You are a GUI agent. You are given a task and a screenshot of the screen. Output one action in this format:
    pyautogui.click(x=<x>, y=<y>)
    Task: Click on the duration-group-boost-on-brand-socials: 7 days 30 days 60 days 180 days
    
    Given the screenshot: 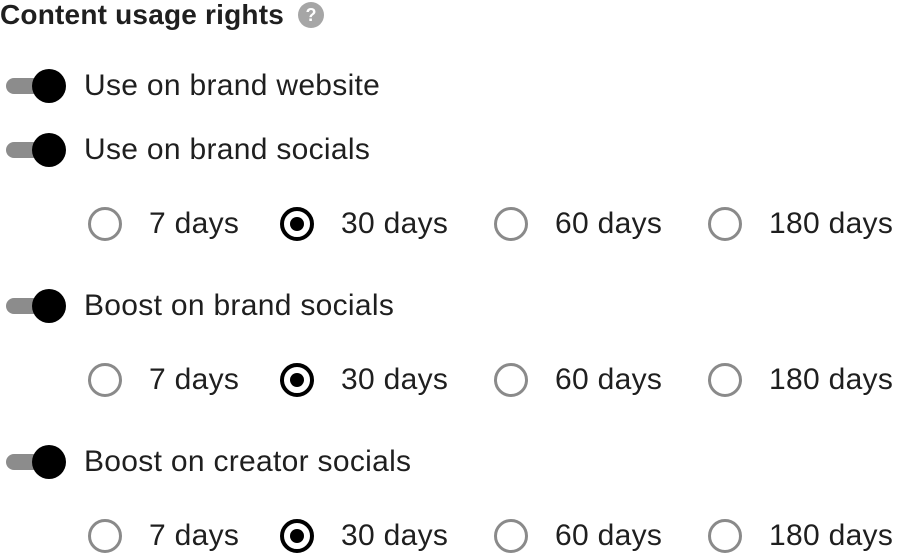 What is the action you would take?
    pyautogui.click(x=490, y=380)
    